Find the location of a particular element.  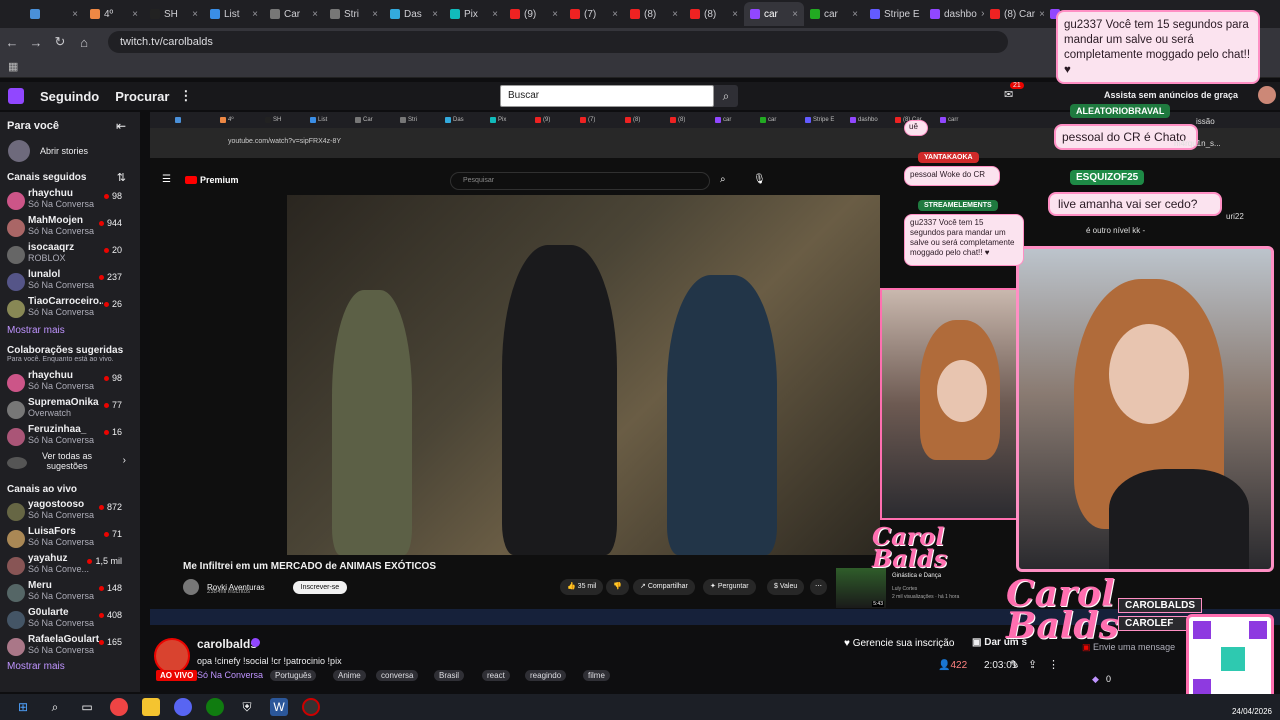

chat-input: ▣ Envie uma mensage is located at coordinates (1137, 652).